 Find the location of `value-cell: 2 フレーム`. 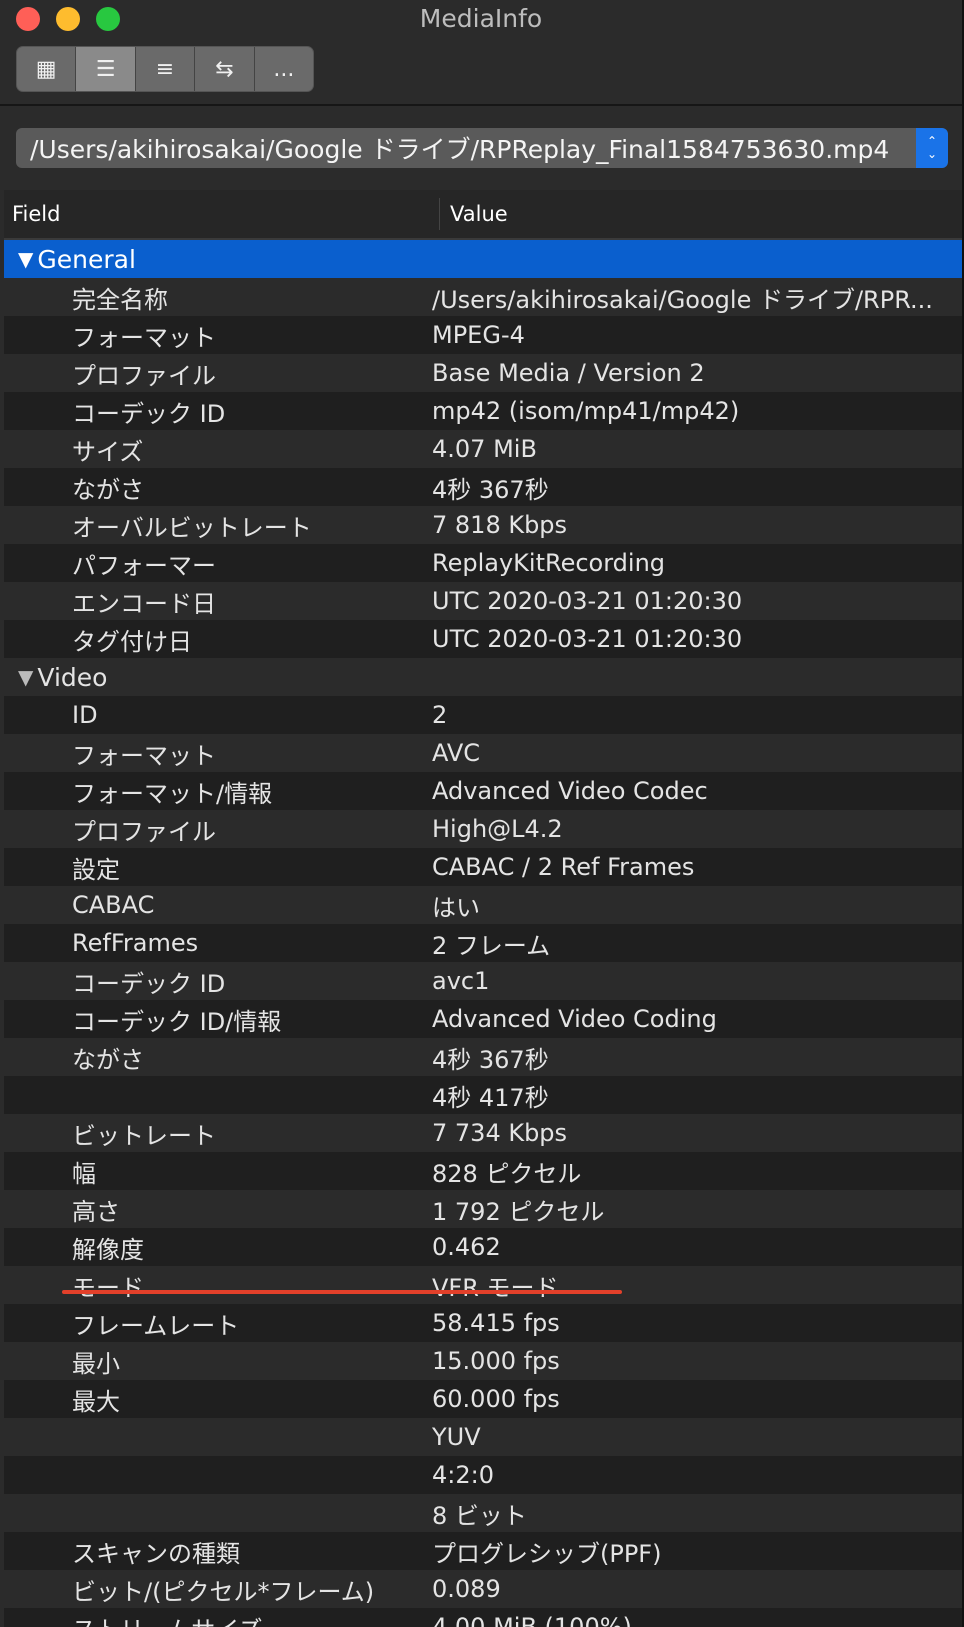

value-cell: 2 フレーム is located at coordinates (491, 945).